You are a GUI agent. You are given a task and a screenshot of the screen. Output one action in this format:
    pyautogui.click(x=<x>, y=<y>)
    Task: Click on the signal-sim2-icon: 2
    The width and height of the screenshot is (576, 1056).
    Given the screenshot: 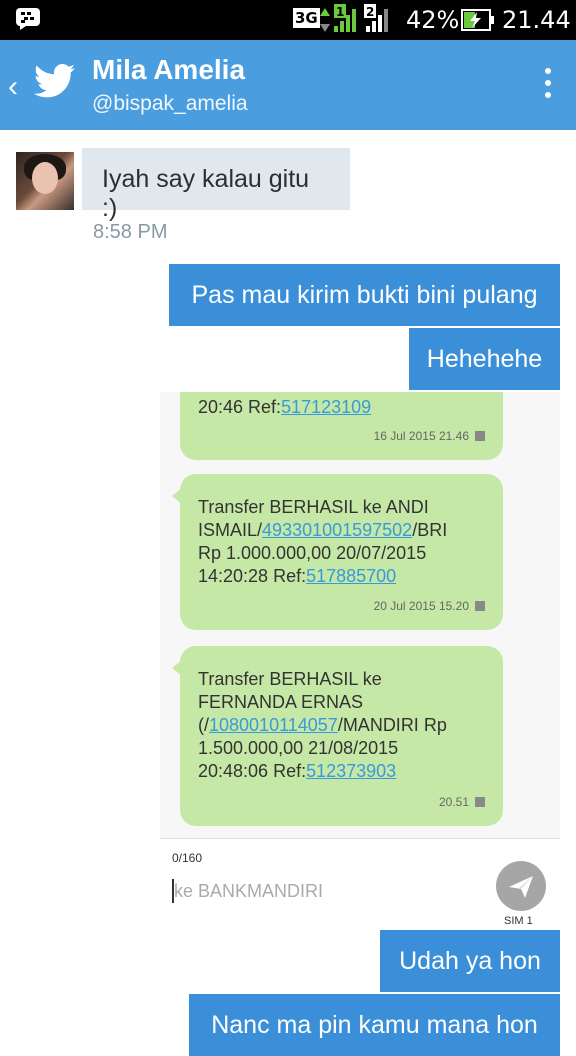 What is the action you would take?
    pyautogui.click(x=379, y=21)
    